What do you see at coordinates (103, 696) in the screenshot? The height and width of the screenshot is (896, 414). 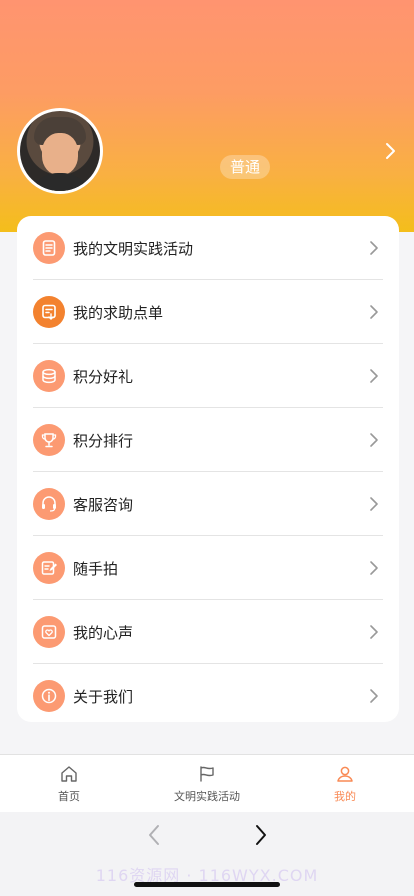 I see `menu-item-label: 关于我们` at bounding box center [103, 696].